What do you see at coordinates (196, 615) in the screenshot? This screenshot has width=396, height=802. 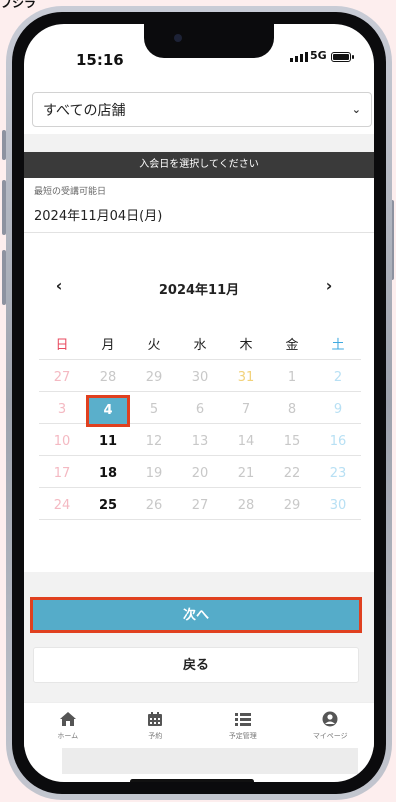 I see `next-button: 次へ` at bounding box center [196, 615].